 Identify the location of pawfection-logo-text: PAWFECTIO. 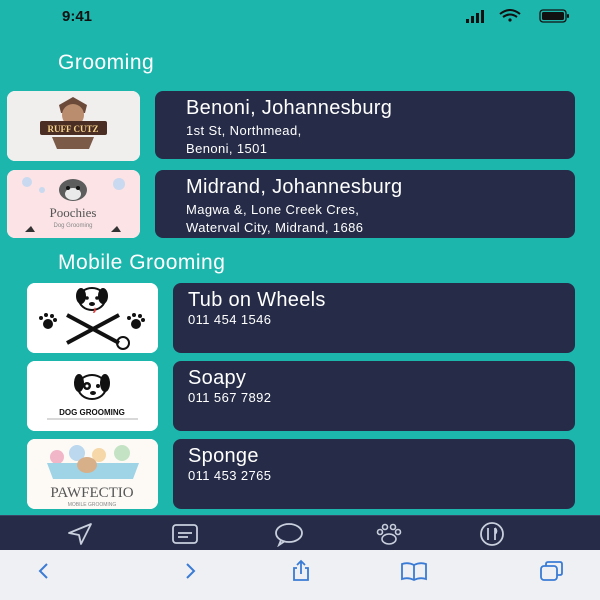
(91, 493).